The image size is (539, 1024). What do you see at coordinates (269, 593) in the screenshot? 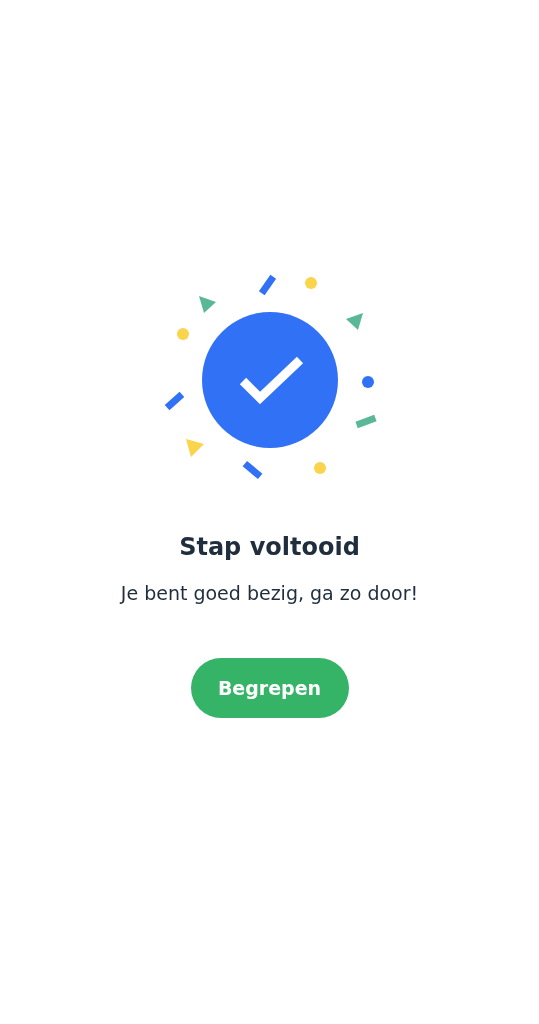
I see `message: Je bent goed bezig, ga zo door!` at bounding box center [269, 593].